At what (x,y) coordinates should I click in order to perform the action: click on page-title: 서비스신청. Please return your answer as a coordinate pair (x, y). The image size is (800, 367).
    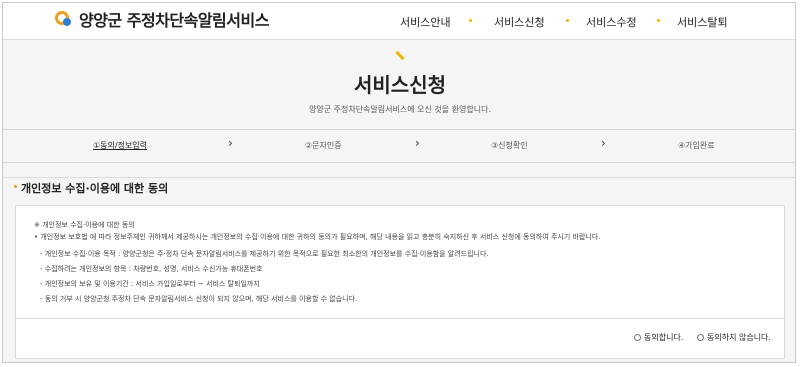
    Looking at the image, I should click on (400, 85).